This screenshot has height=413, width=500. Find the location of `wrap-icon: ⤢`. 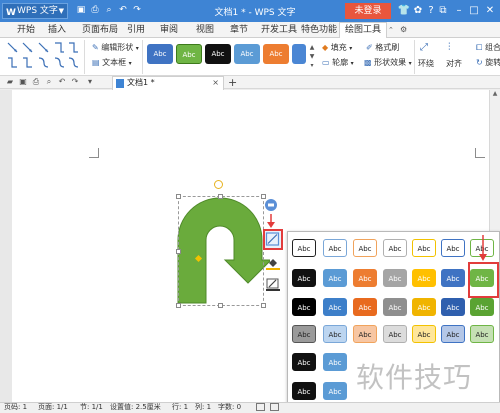

wrap-icon: ⤢ is located at coordinates (427, 48).